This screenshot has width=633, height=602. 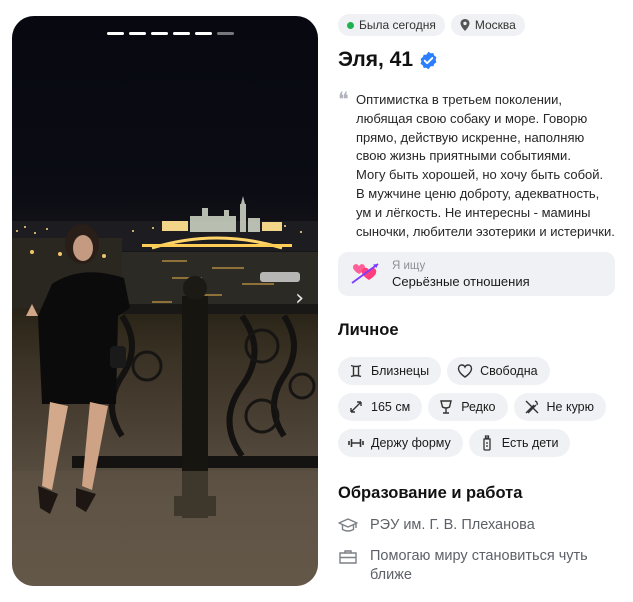 I want to click on personal-section-title: Личное, so click(x=368, y=330).